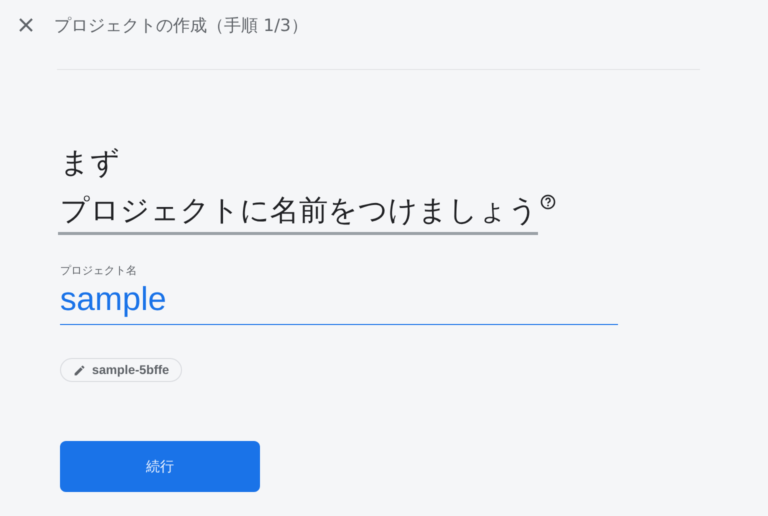  Describe the element at coordinates (339, 301) in the screenshot. I see `project-name-field: sample` at that location.